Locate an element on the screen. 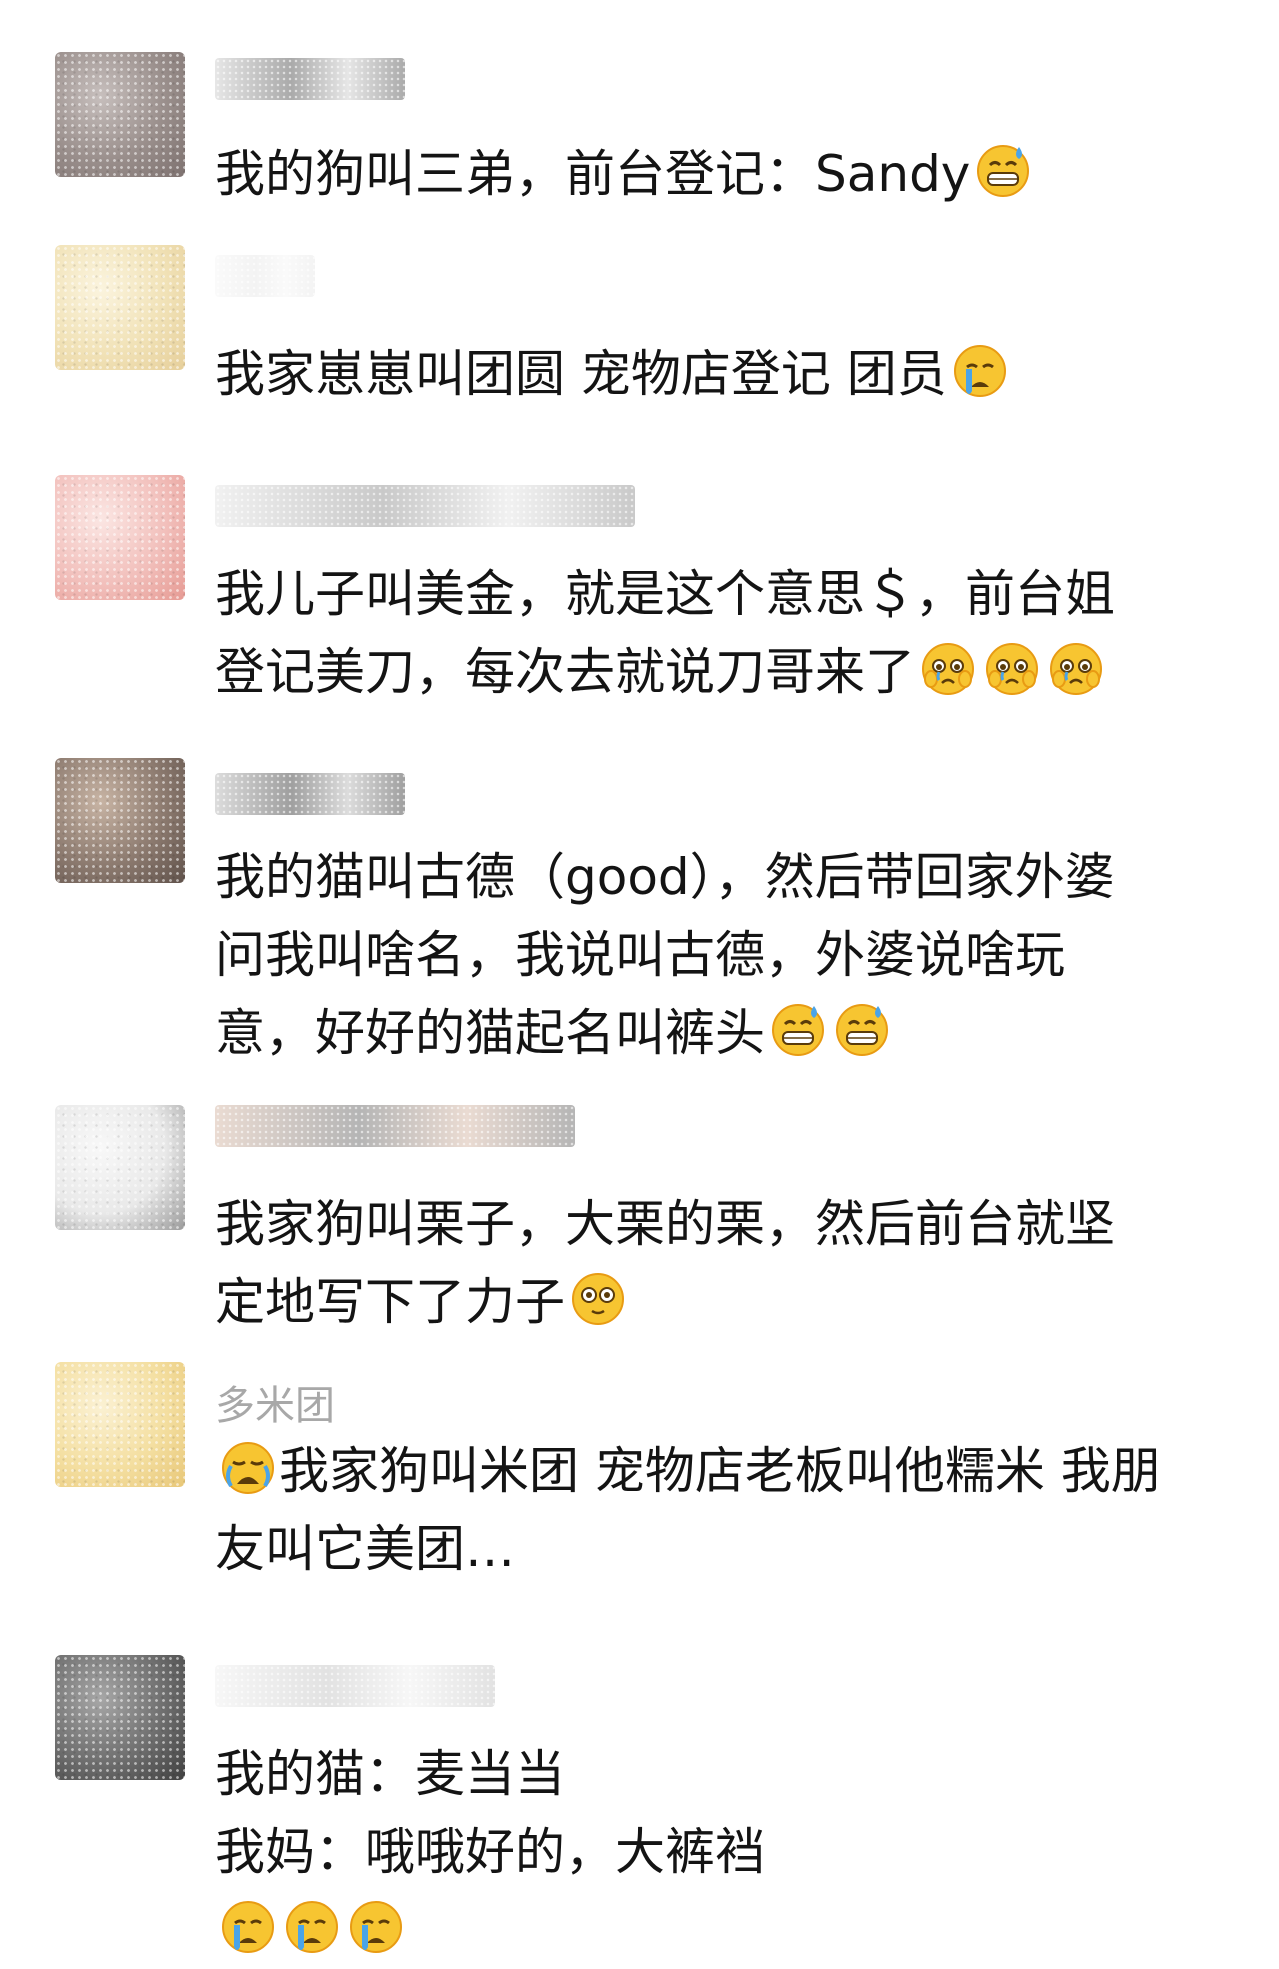 The width and height of the screenshot is (1279, 1969). comment-text: 我的狗叫三弟，前台登记：Sandy is located at coordinates (730, 174).